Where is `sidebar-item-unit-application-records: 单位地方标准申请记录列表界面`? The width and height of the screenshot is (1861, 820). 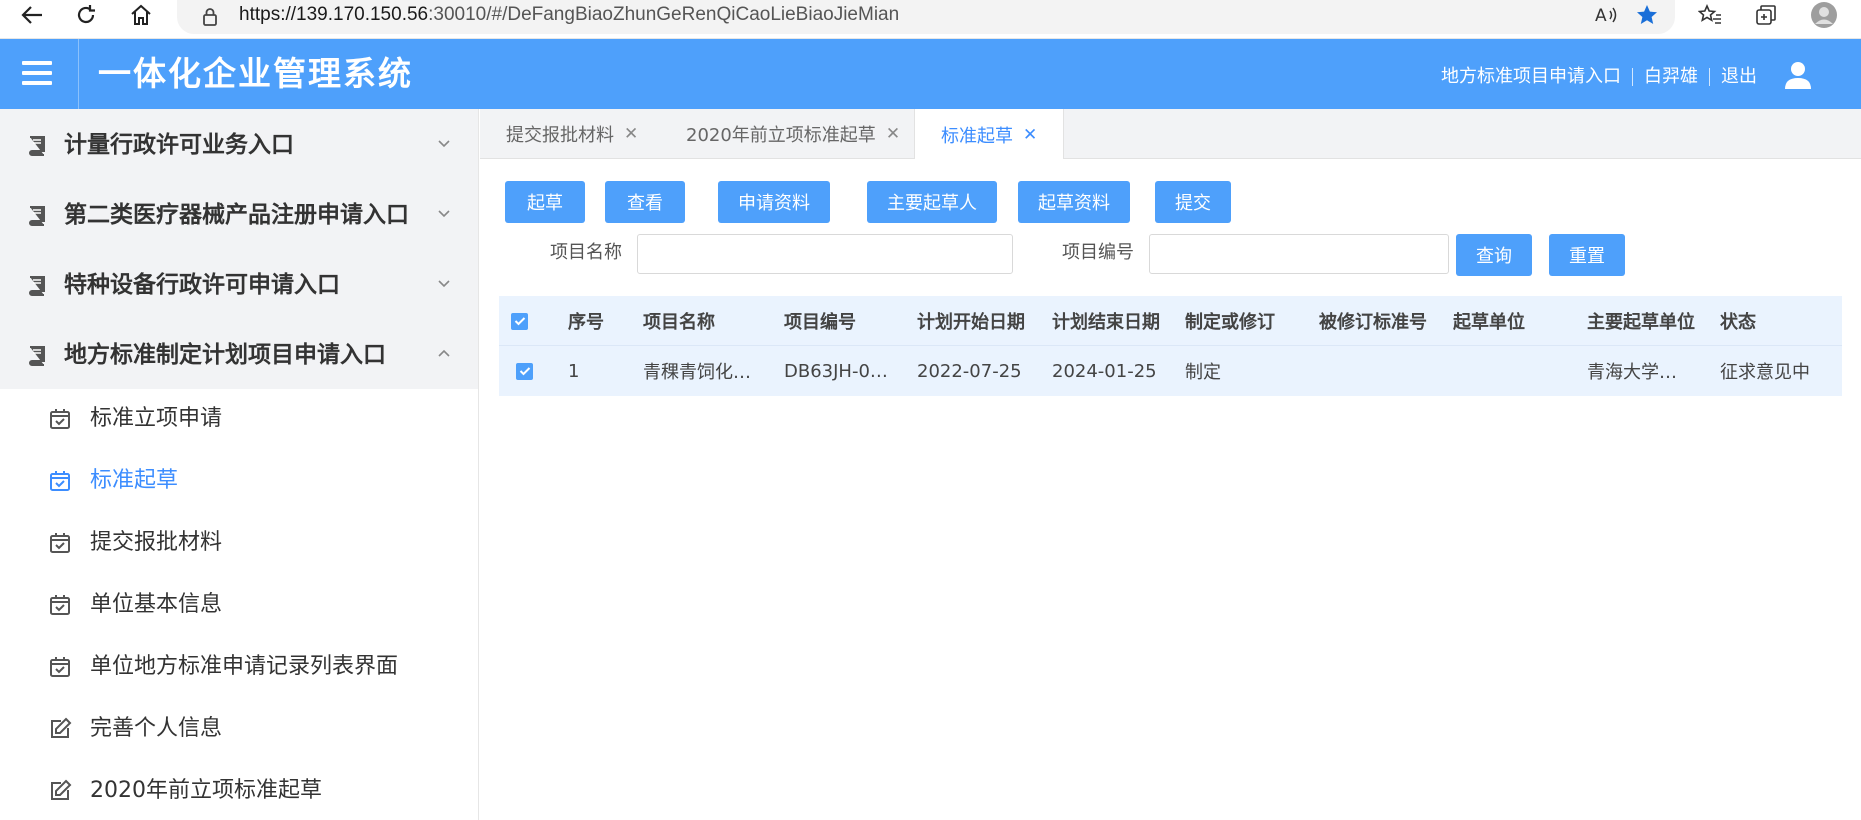
sidebar-item-unit-application-records: 单位地方标准申请记录列表界面 is located at coordinates (239, 668).